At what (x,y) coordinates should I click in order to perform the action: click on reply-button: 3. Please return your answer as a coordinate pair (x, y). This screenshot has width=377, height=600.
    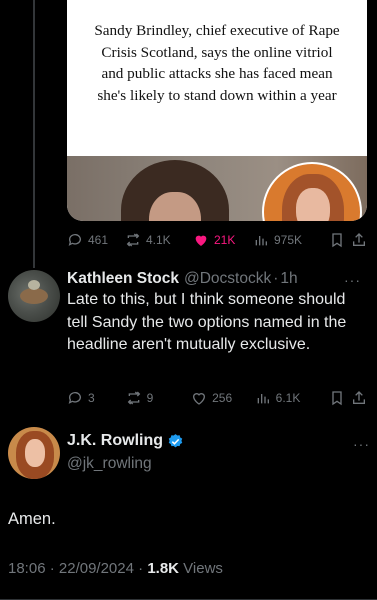
    Looking at the image, I should click on (96, 398).